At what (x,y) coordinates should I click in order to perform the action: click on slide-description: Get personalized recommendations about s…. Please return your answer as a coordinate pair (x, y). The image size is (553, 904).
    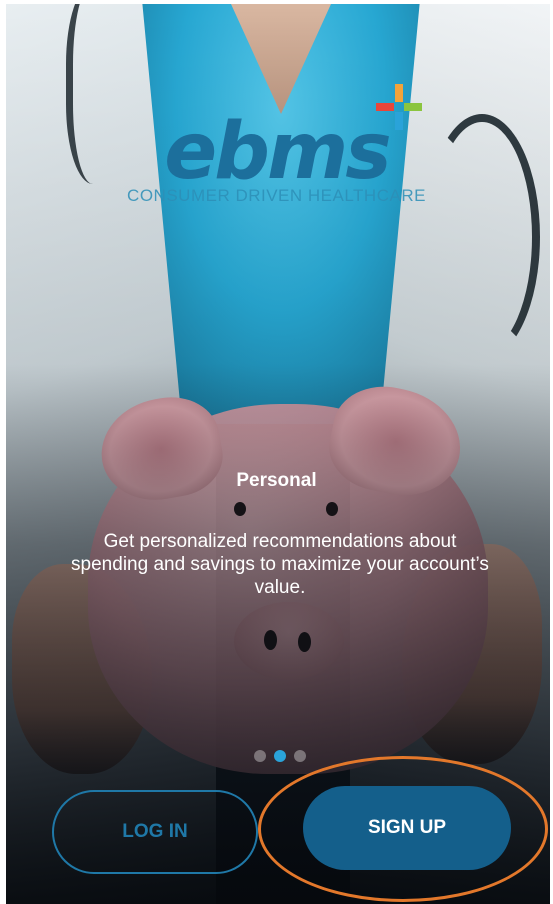
    Looking at the image, I should click on (280, 564).